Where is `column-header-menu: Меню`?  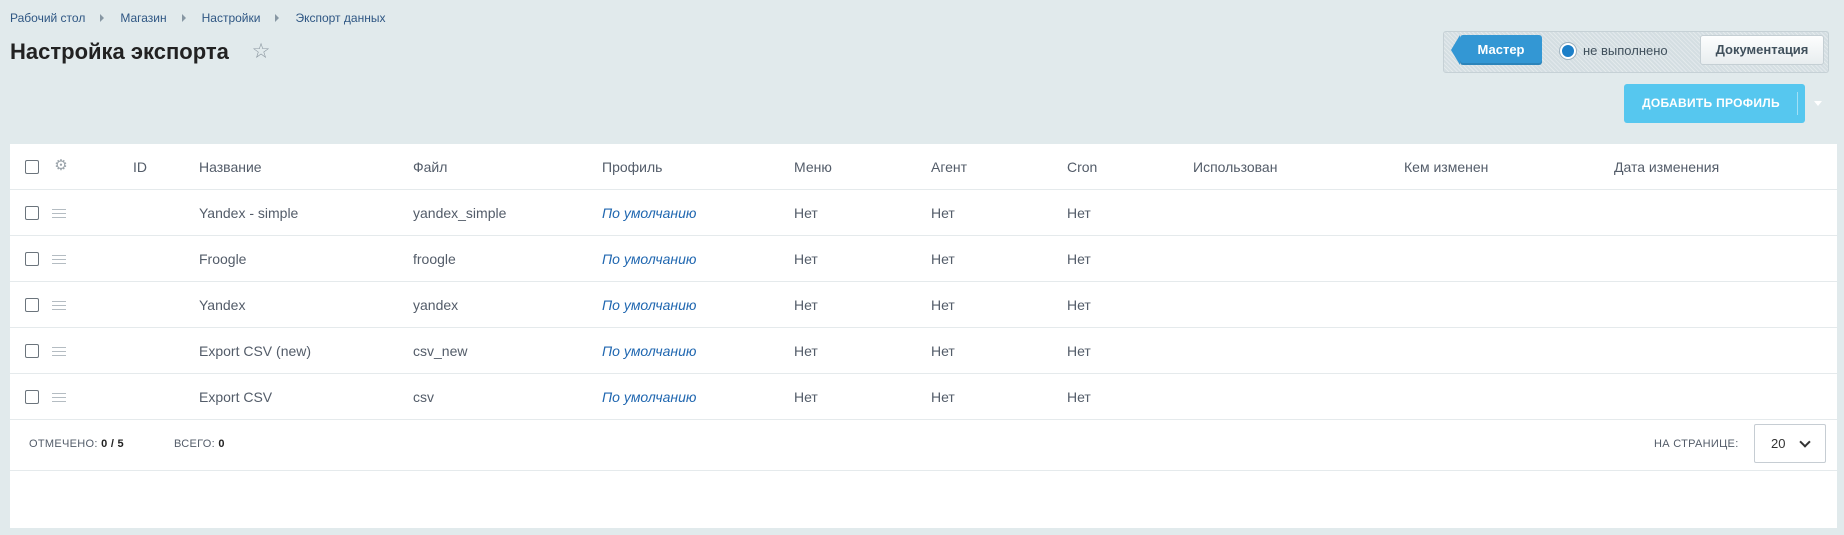 column-header-menu: Меню is located at coordinates (813, 167).